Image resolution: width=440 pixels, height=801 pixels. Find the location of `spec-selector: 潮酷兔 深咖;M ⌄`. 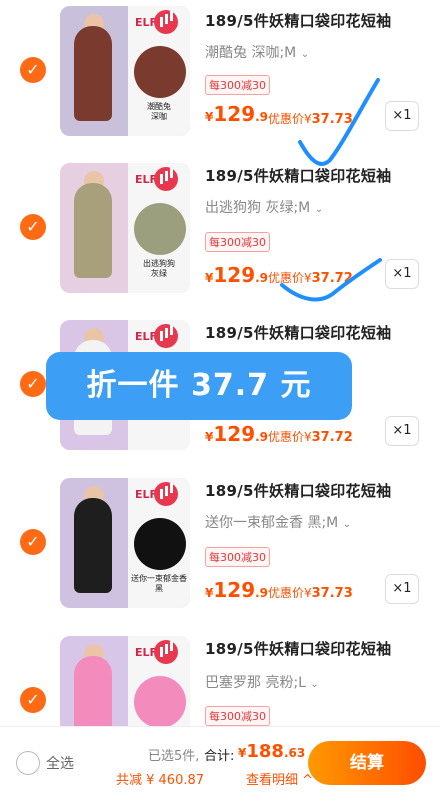

spec-selector: 潮酷兔 深咖;M ⌄ is located at coordinates (257, 52).